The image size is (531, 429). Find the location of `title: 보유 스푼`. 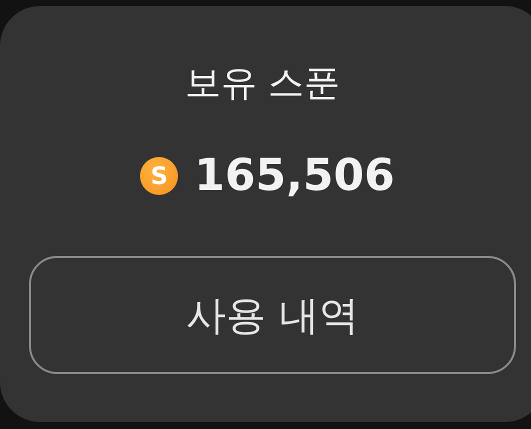

title: 보유 스푼 is located at coordinates (262, 84).